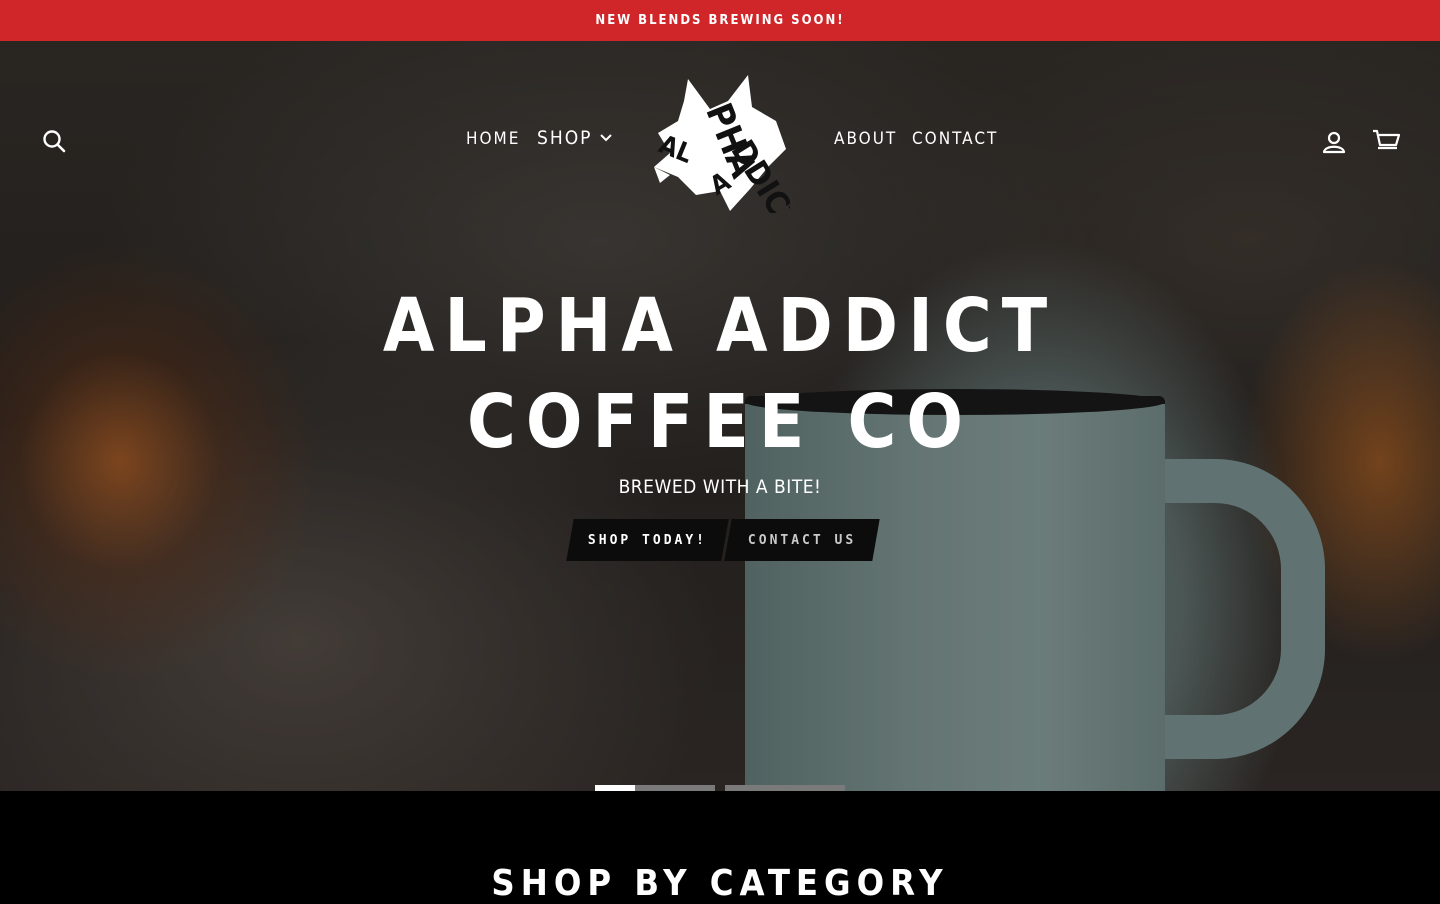 This screenshot has width=1440, height=904. Describe the element at coordinates (865, 139) in the screenshot. I see `nav-about: ABOUT` at that location.